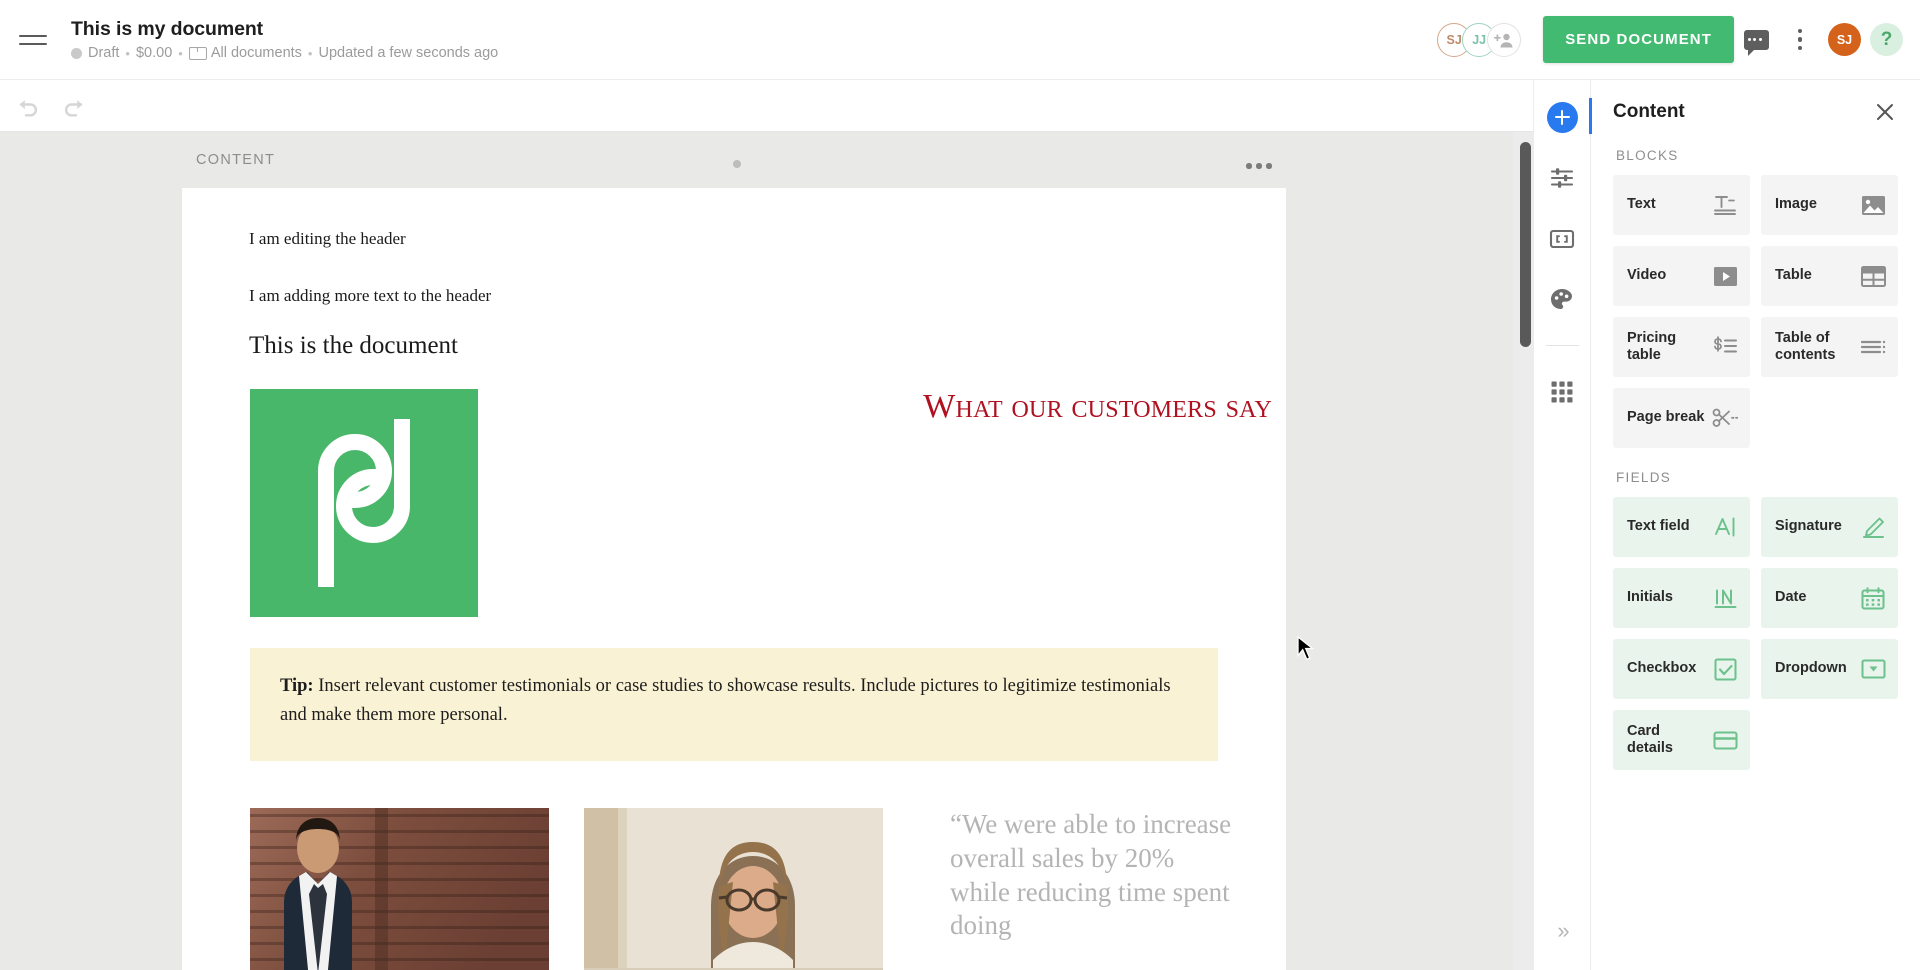  Describe the element at coordinates (1873, 527) in the screenshot. I see `signature-icon` at that location.